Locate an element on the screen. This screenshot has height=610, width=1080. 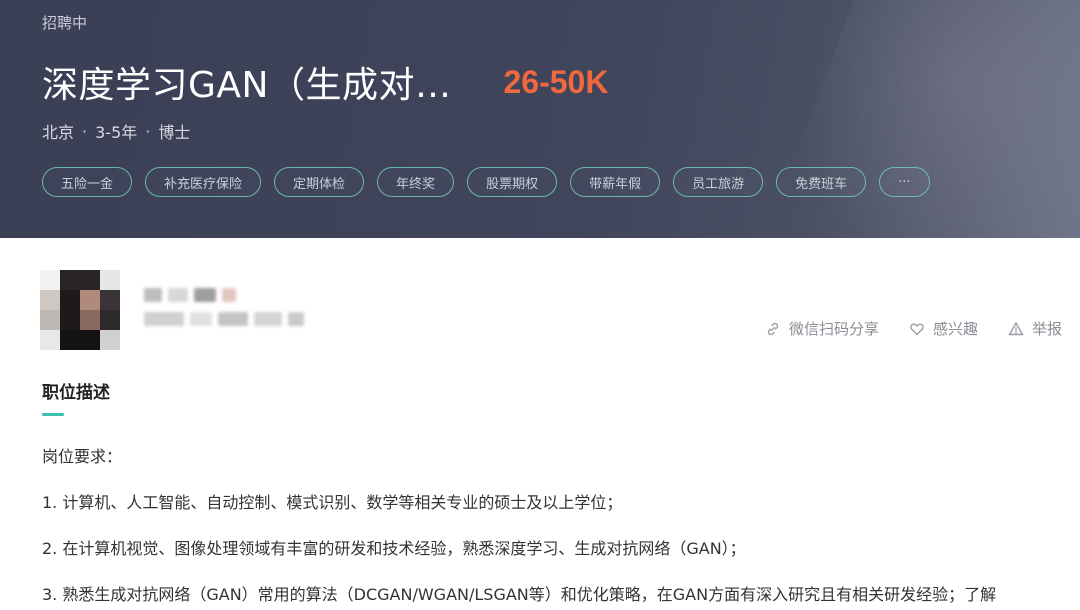
description-line: 1. 计算机、人工智能、自动控制、模式识别、数学等相关专业的硕士及以上学位； is located at coordinates (332, 502).